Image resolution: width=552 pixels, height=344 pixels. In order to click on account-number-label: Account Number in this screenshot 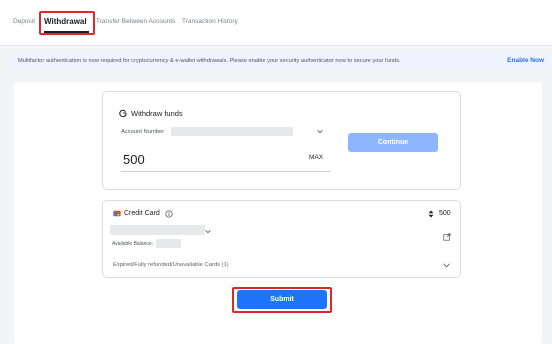, I will do `click(143, 132)`.